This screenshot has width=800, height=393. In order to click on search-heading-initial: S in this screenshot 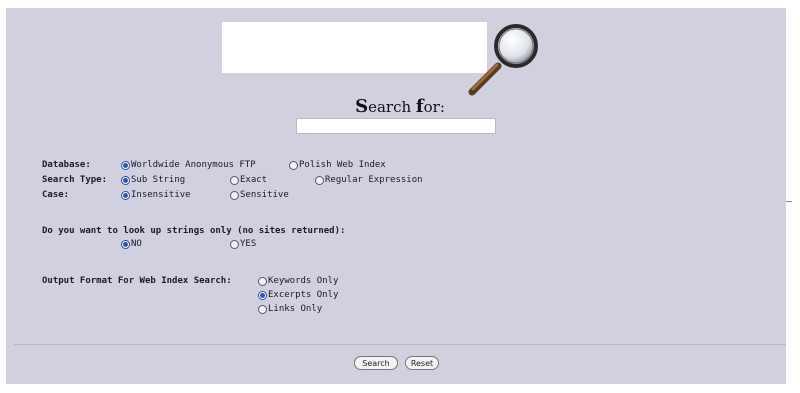, I will do `click(362, 106)`.